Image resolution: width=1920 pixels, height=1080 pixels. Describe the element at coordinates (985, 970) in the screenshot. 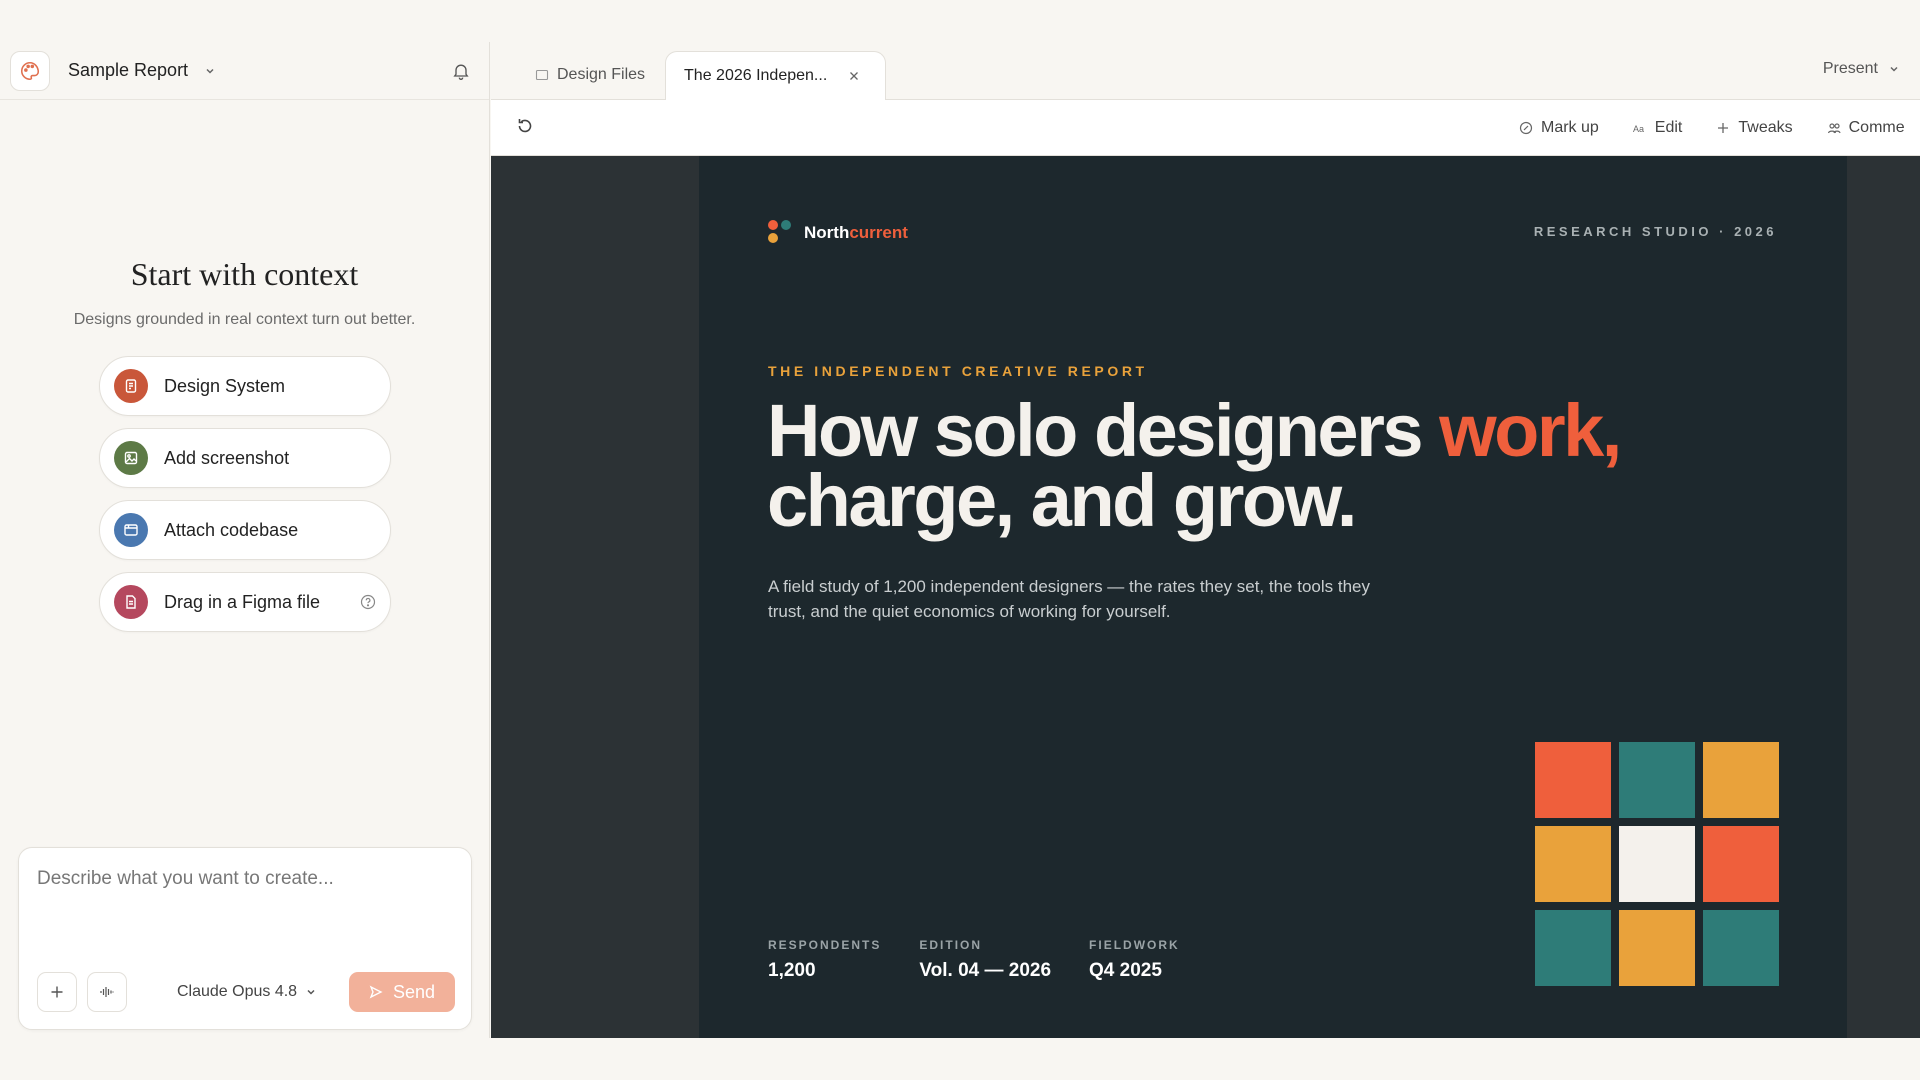

I see `stat-value: Vol. 04 — 2026` at that location.